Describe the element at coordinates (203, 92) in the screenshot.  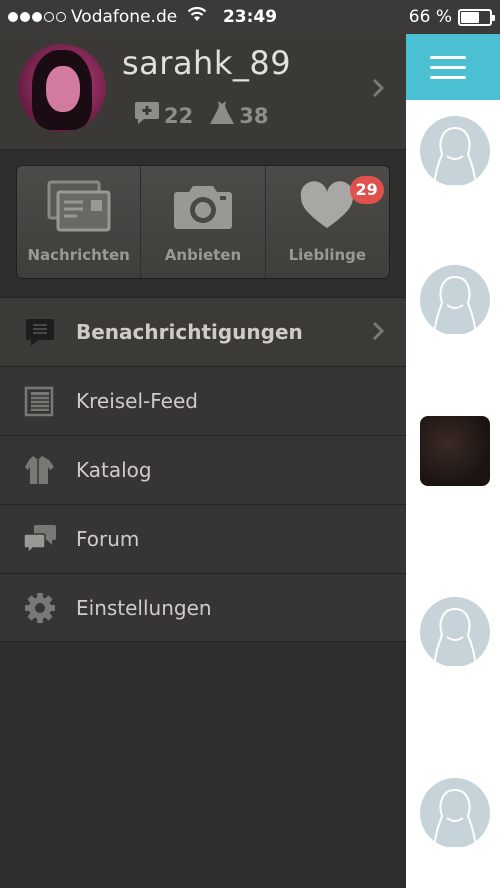
I see `profile-header: sarahk_89 22 38` at that location.